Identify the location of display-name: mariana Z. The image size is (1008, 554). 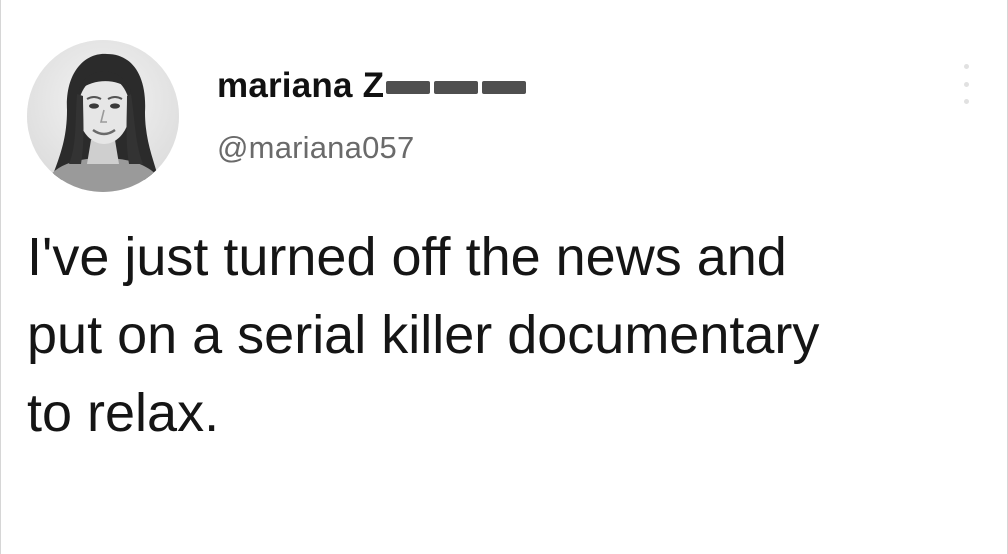
(372, 86).